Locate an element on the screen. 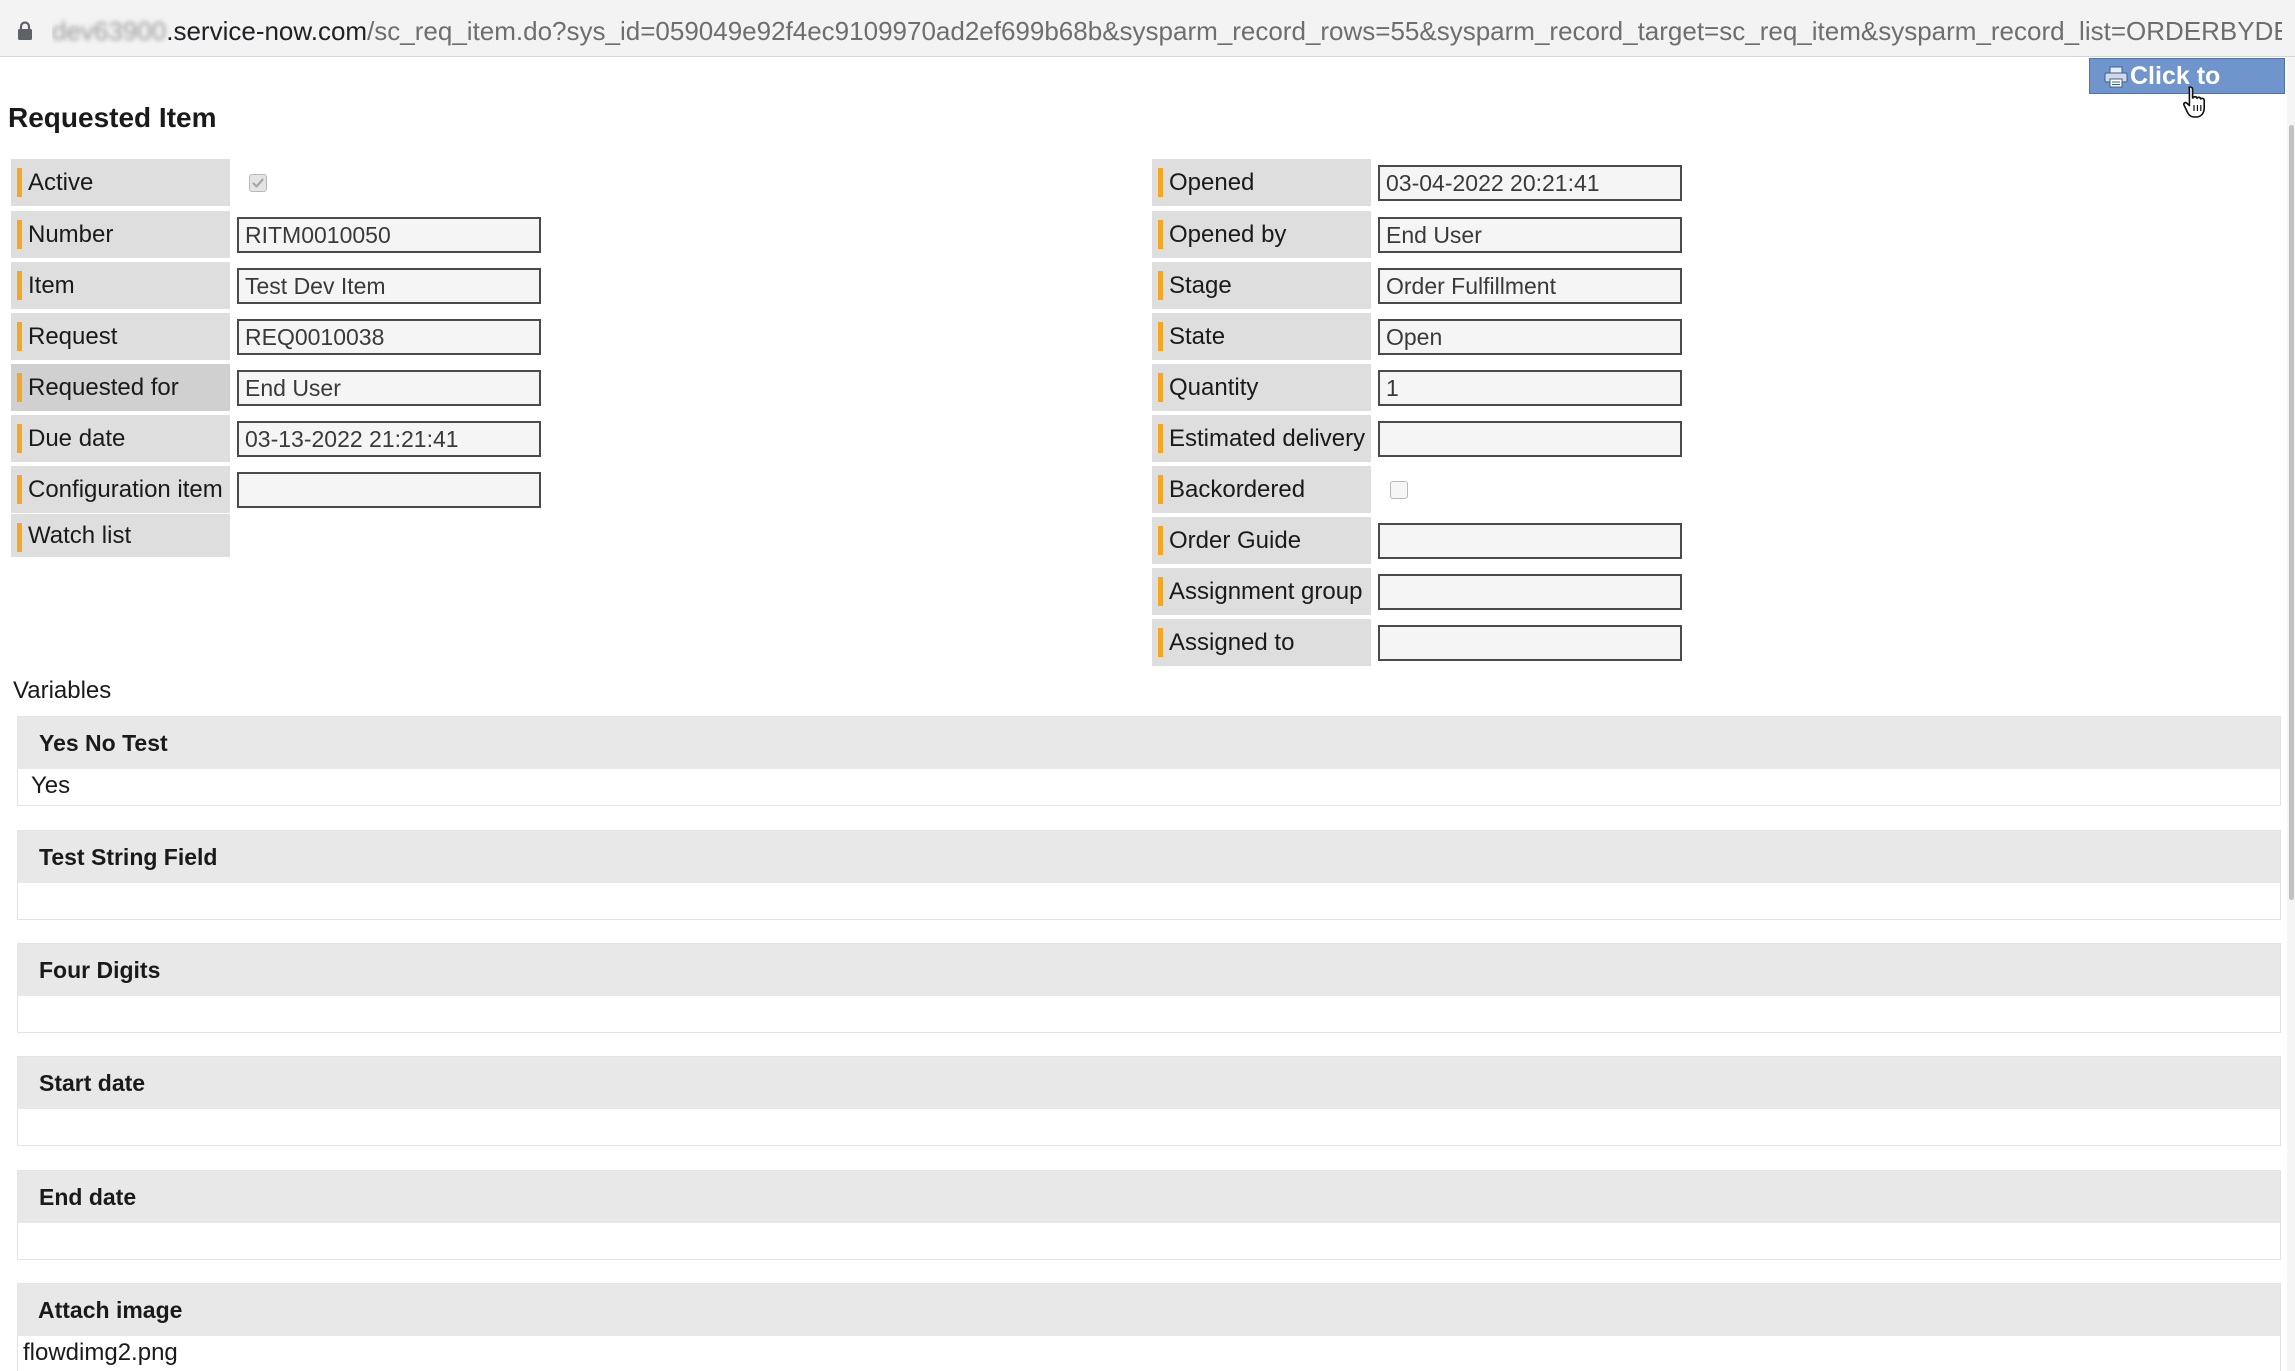  label-opened: Opened is located at coordinates (1261, 182).